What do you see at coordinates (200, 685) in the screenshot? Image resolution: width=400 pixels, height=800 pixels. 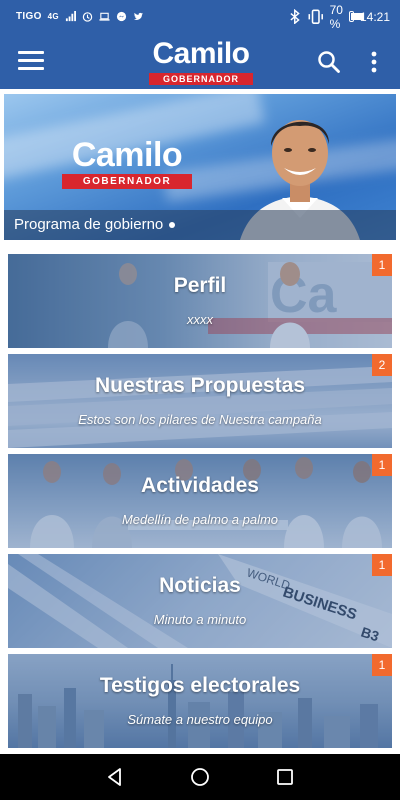 I see `card-title: Testigos electorales` at bounding box center [200, 685].